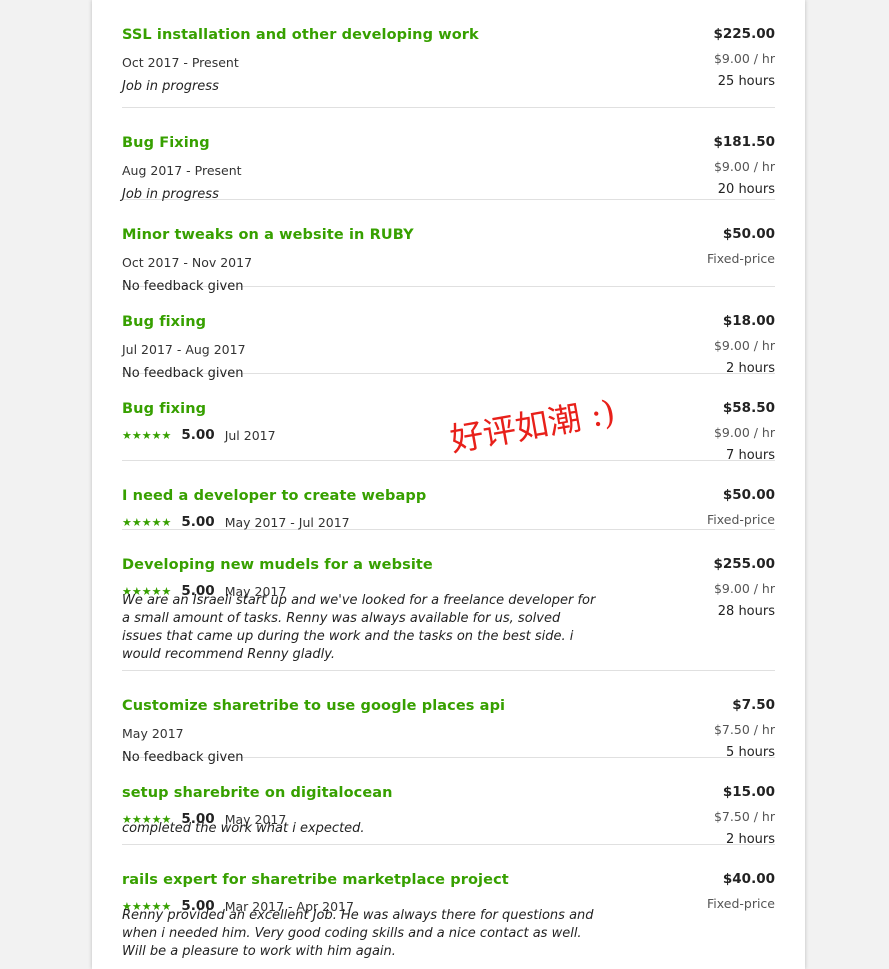 This screenshot has width=889, height=969. What do you see at coordinates (277, 565) in the screenshot?
I see `job-title-link: Developing new mudels for a website` at bounding box center [277, 565].